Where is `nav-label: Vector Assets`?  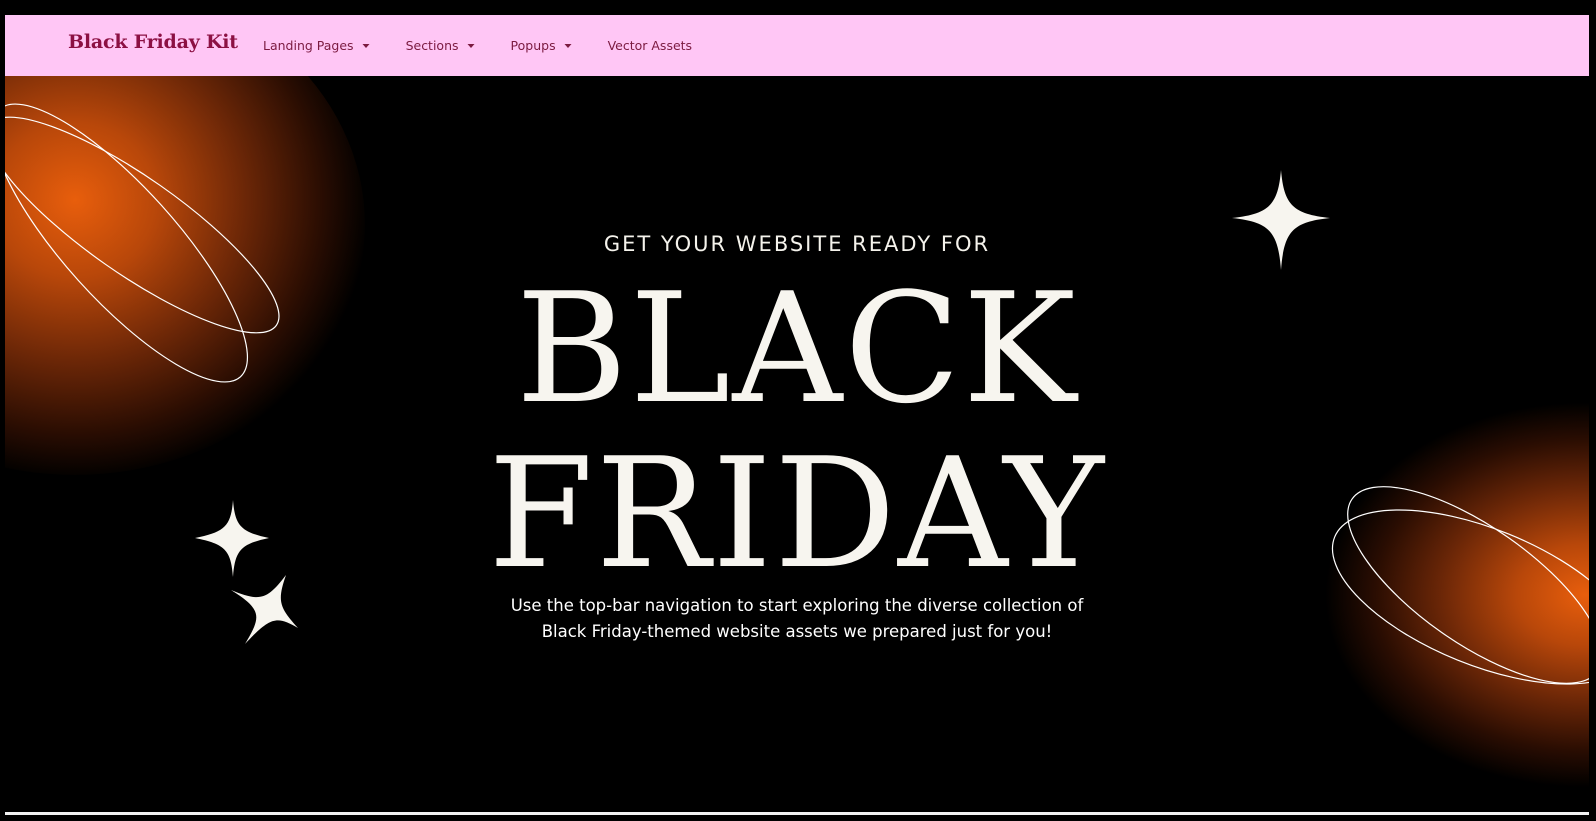
nav-label: Vector Assets is located at coordinates (650, 45).